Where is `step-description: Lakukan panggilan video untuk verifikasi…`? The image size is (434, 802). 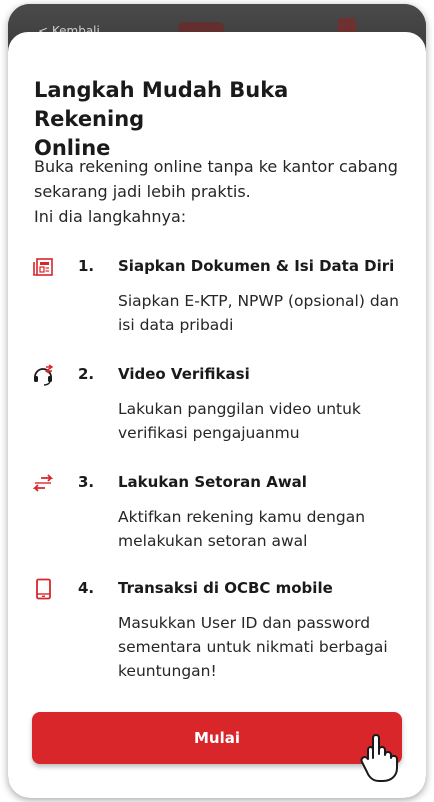
step-description: Lakukan panggilan video untuk verifikasi… is located at coordinates (258, 421).